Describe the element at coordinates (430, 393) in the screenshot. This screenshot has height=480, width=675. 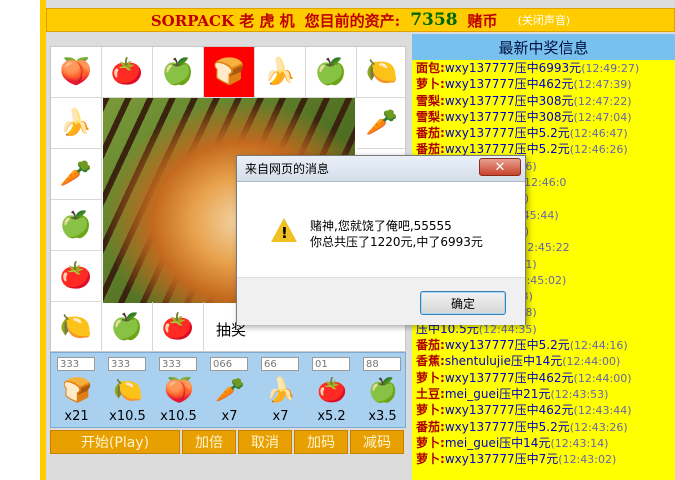
I see `news-item: 土豆:` at that location.